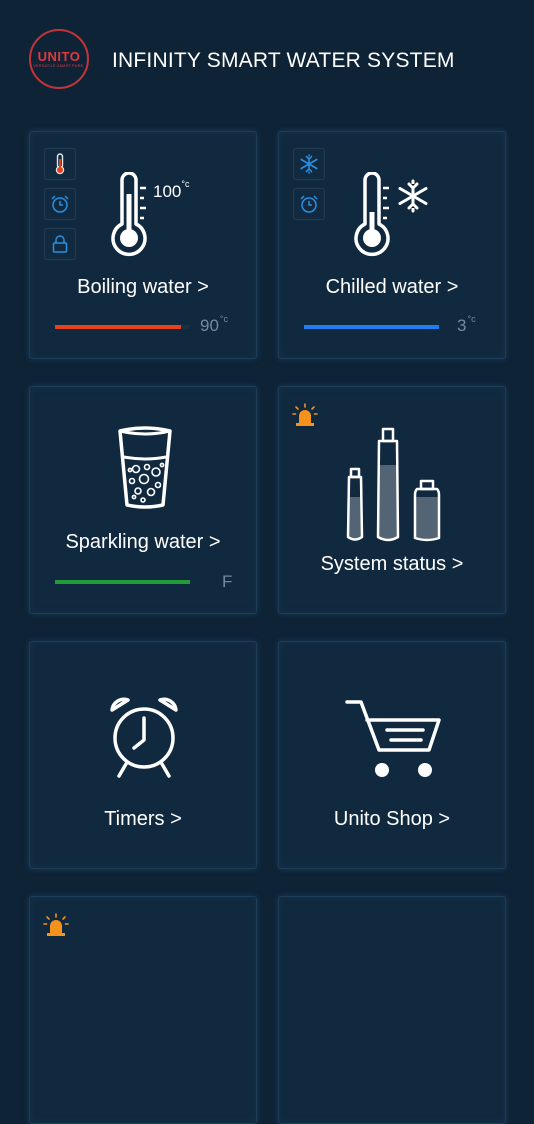 The image size is (534, 1124). What do you see at coordinates (391, 214) in the screenshot?
I see `thermometer-snowflake-icon` at bounding box center [391, 214].